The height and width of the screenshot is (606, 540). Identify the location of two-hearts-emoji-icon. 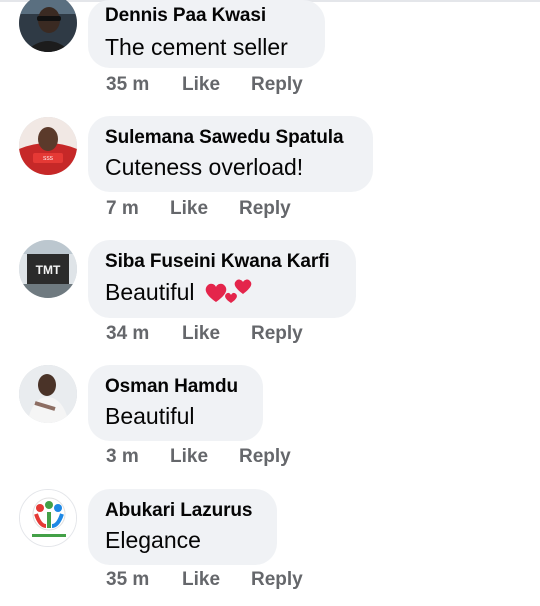
(231, 294).